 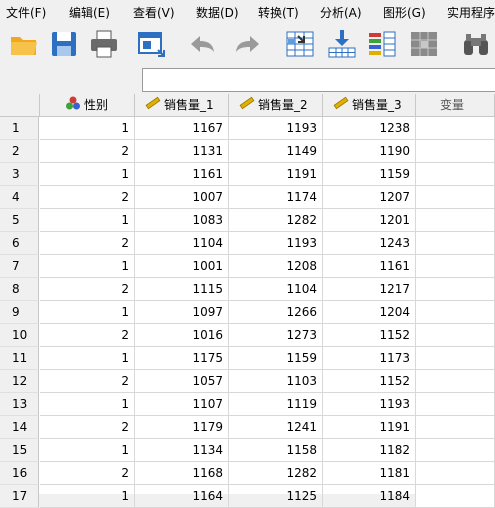 I want to click on table-cell: 1167, so click(x=182, y=128).